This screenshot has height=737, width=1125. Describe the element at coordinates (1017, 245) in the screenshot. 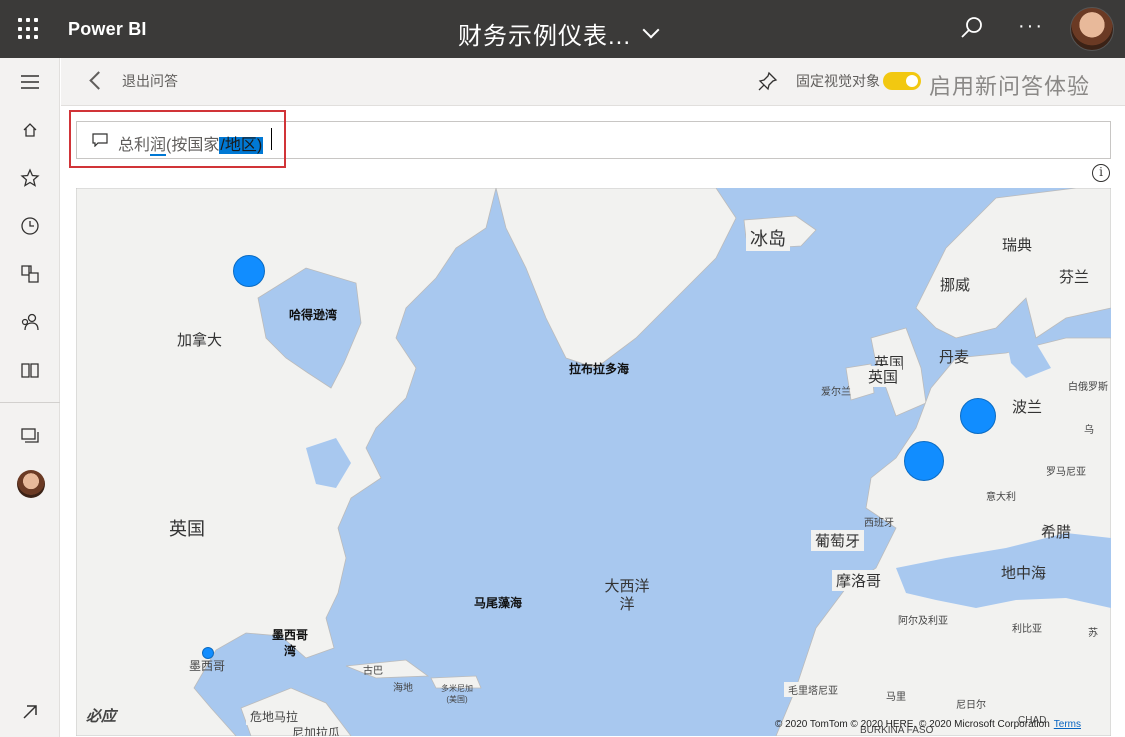

I see `label-sweden: 瑞典` at that location.